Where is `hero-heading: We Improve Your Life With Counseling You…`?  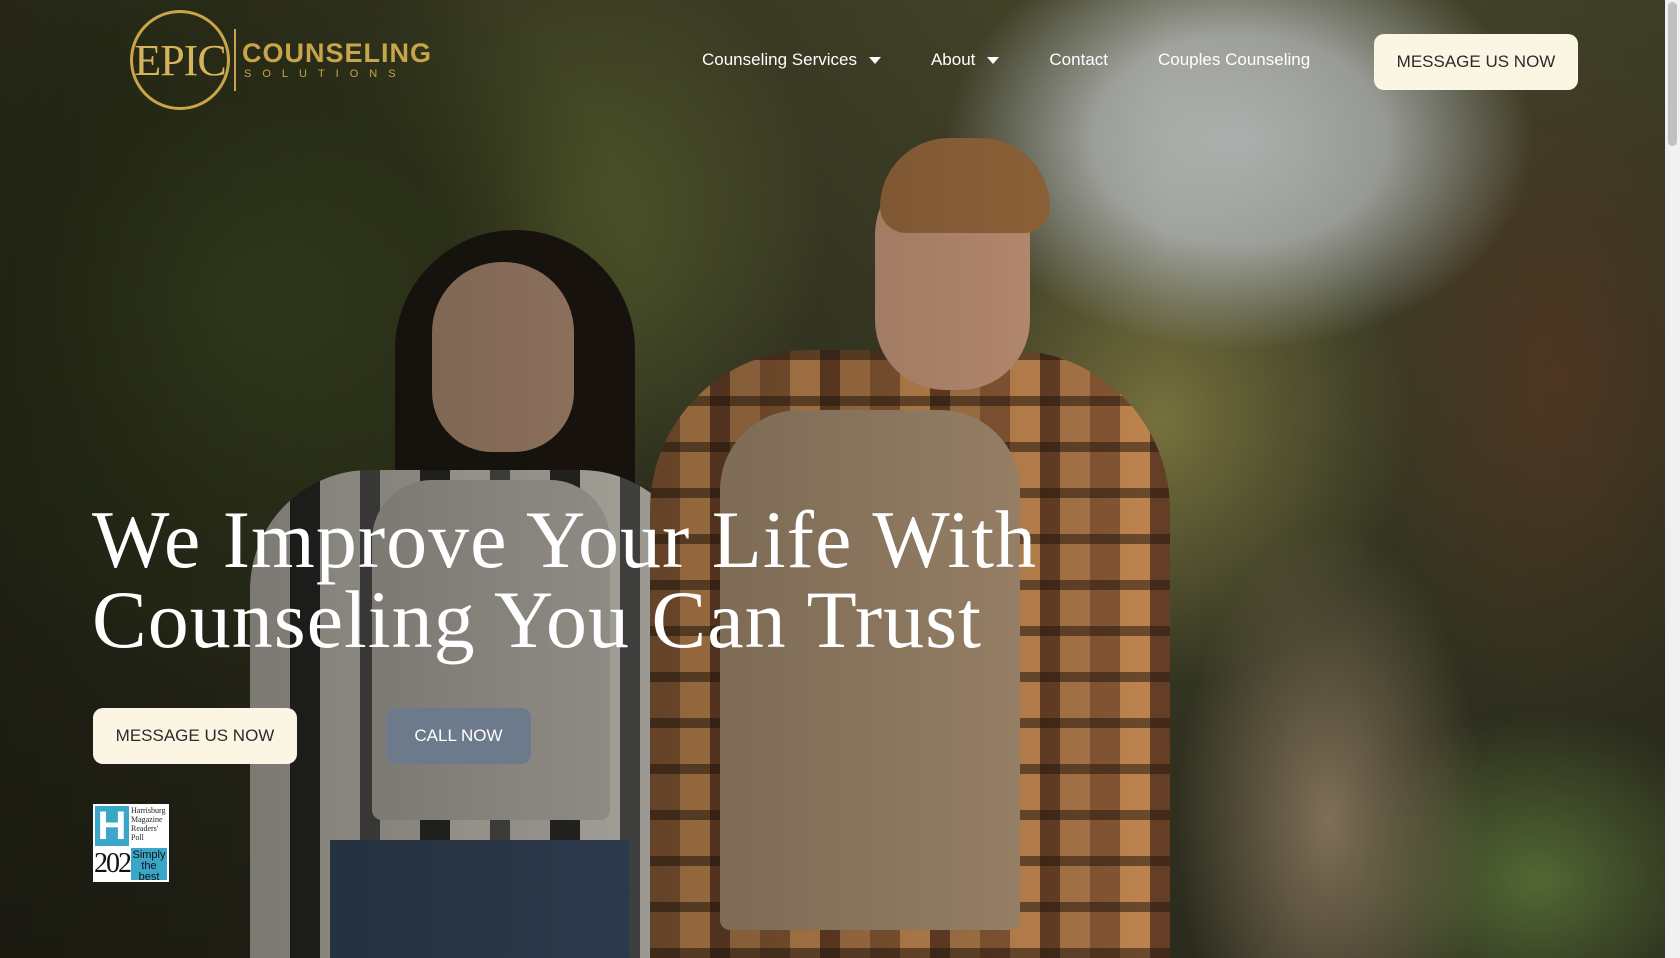
hero-heading: We Improve Your Life With Counseling You… is located at coordinates (572, 580).